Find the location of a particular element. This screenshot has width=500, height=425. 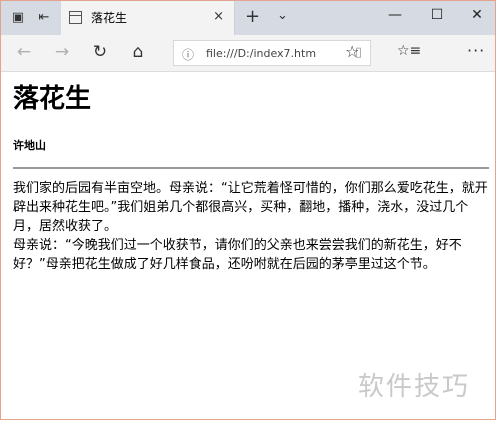

forward-icon: → is located at coordinates (62, 52).